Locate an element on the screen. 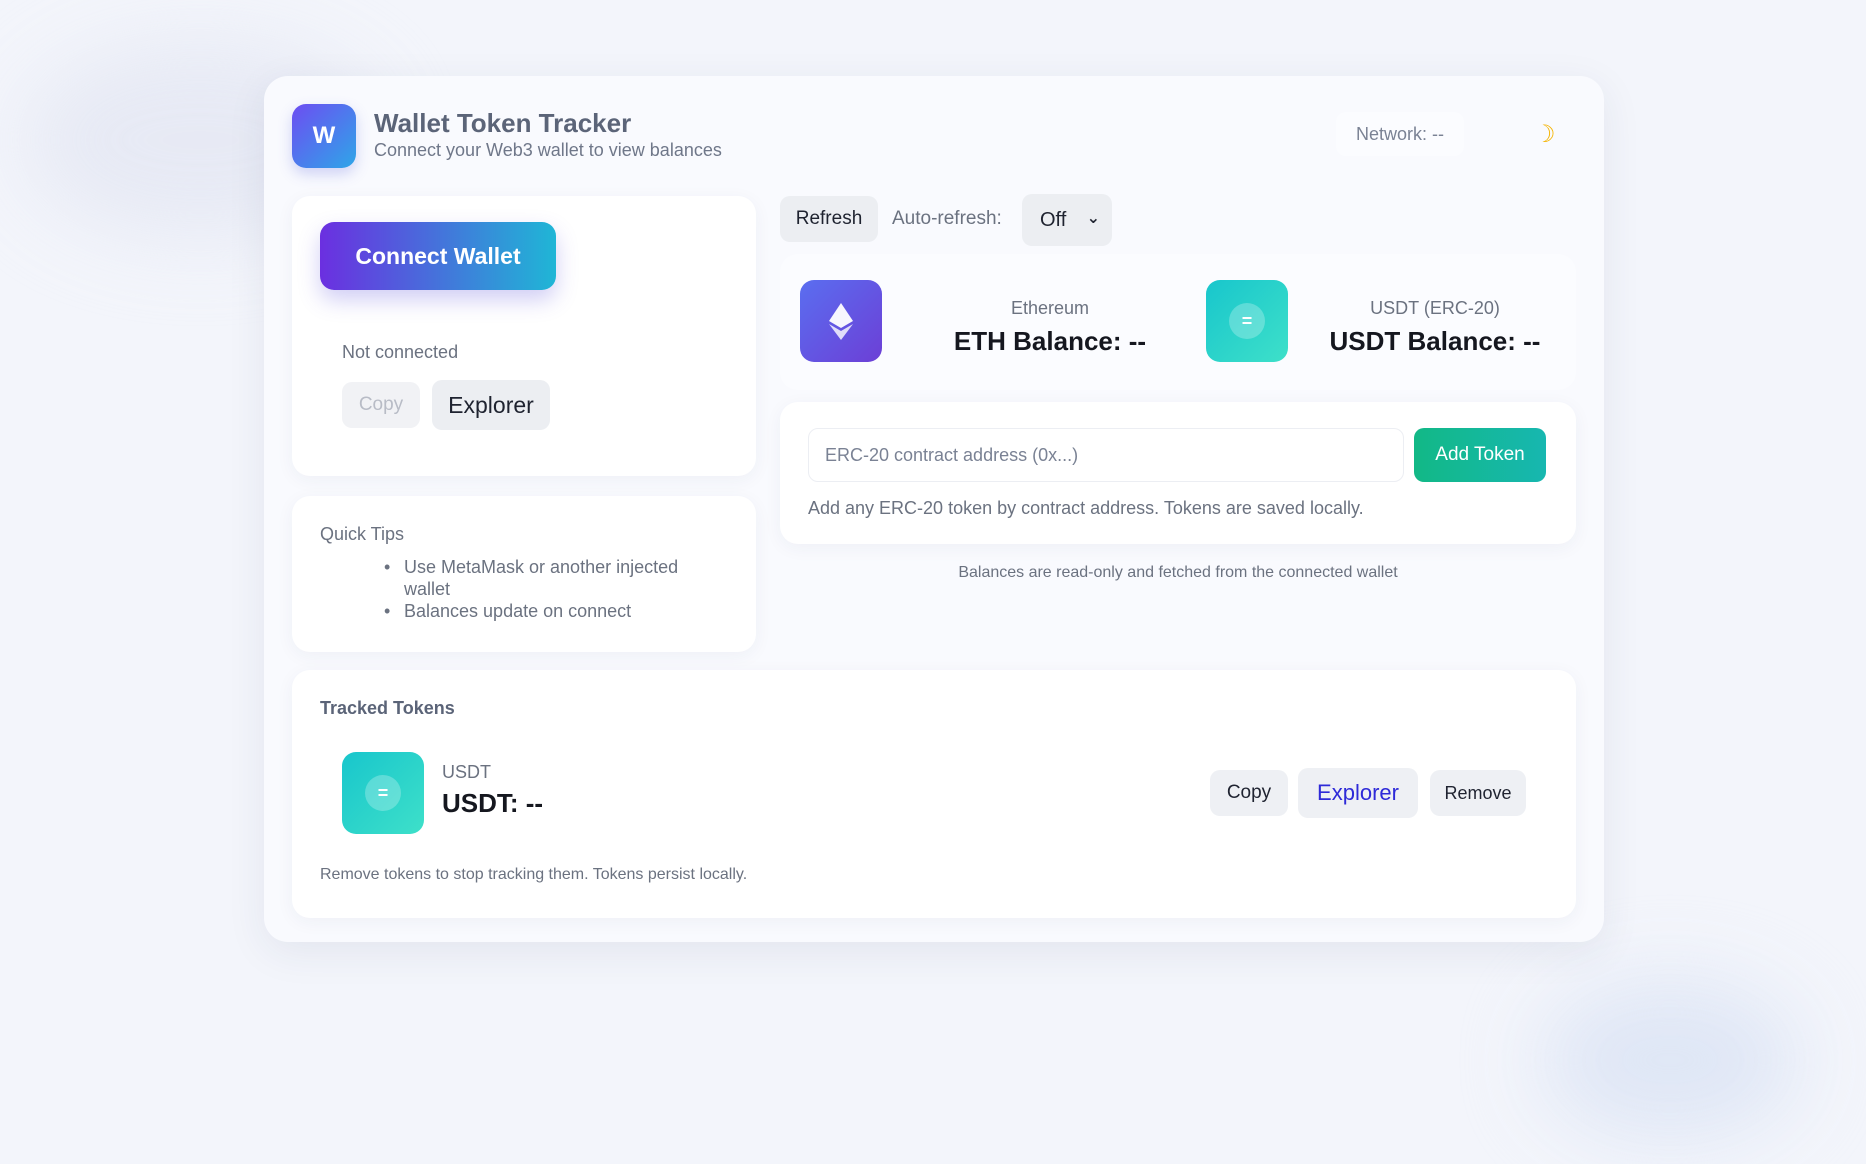 This screenshot has height=1164, width=1866. token-remove-button: Remove is located at coordinates (1478, 793).